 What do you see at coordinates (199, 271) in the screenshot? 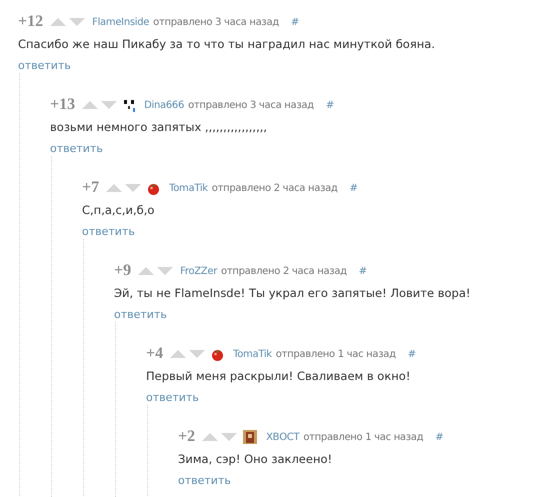
I see `author-link: FroZZer` at bounding box center [199, 271].